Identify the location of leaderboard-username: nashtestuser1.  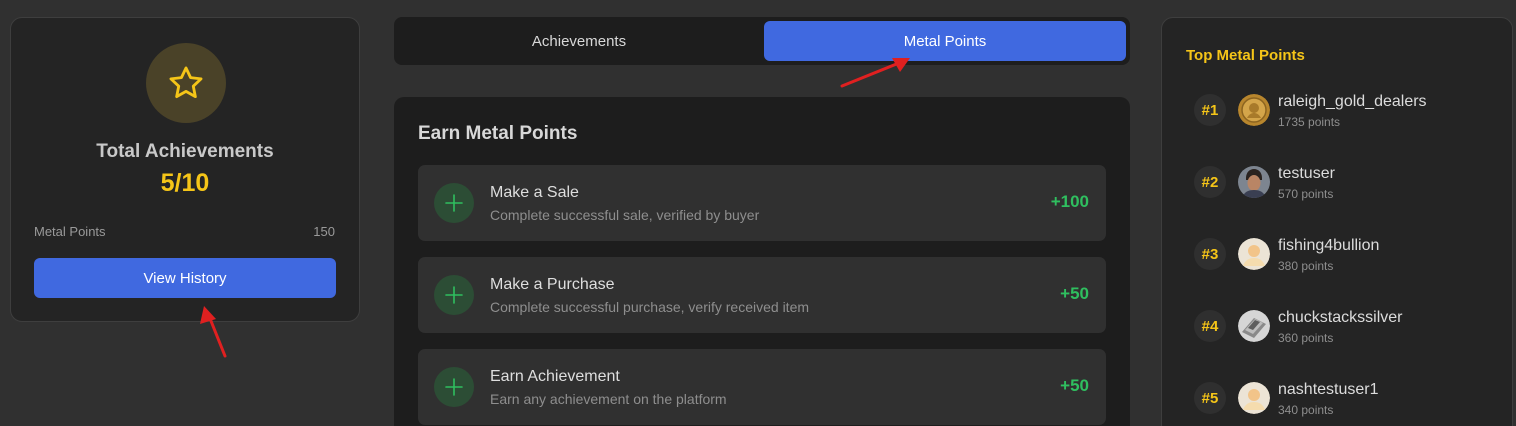
(1328, 389).